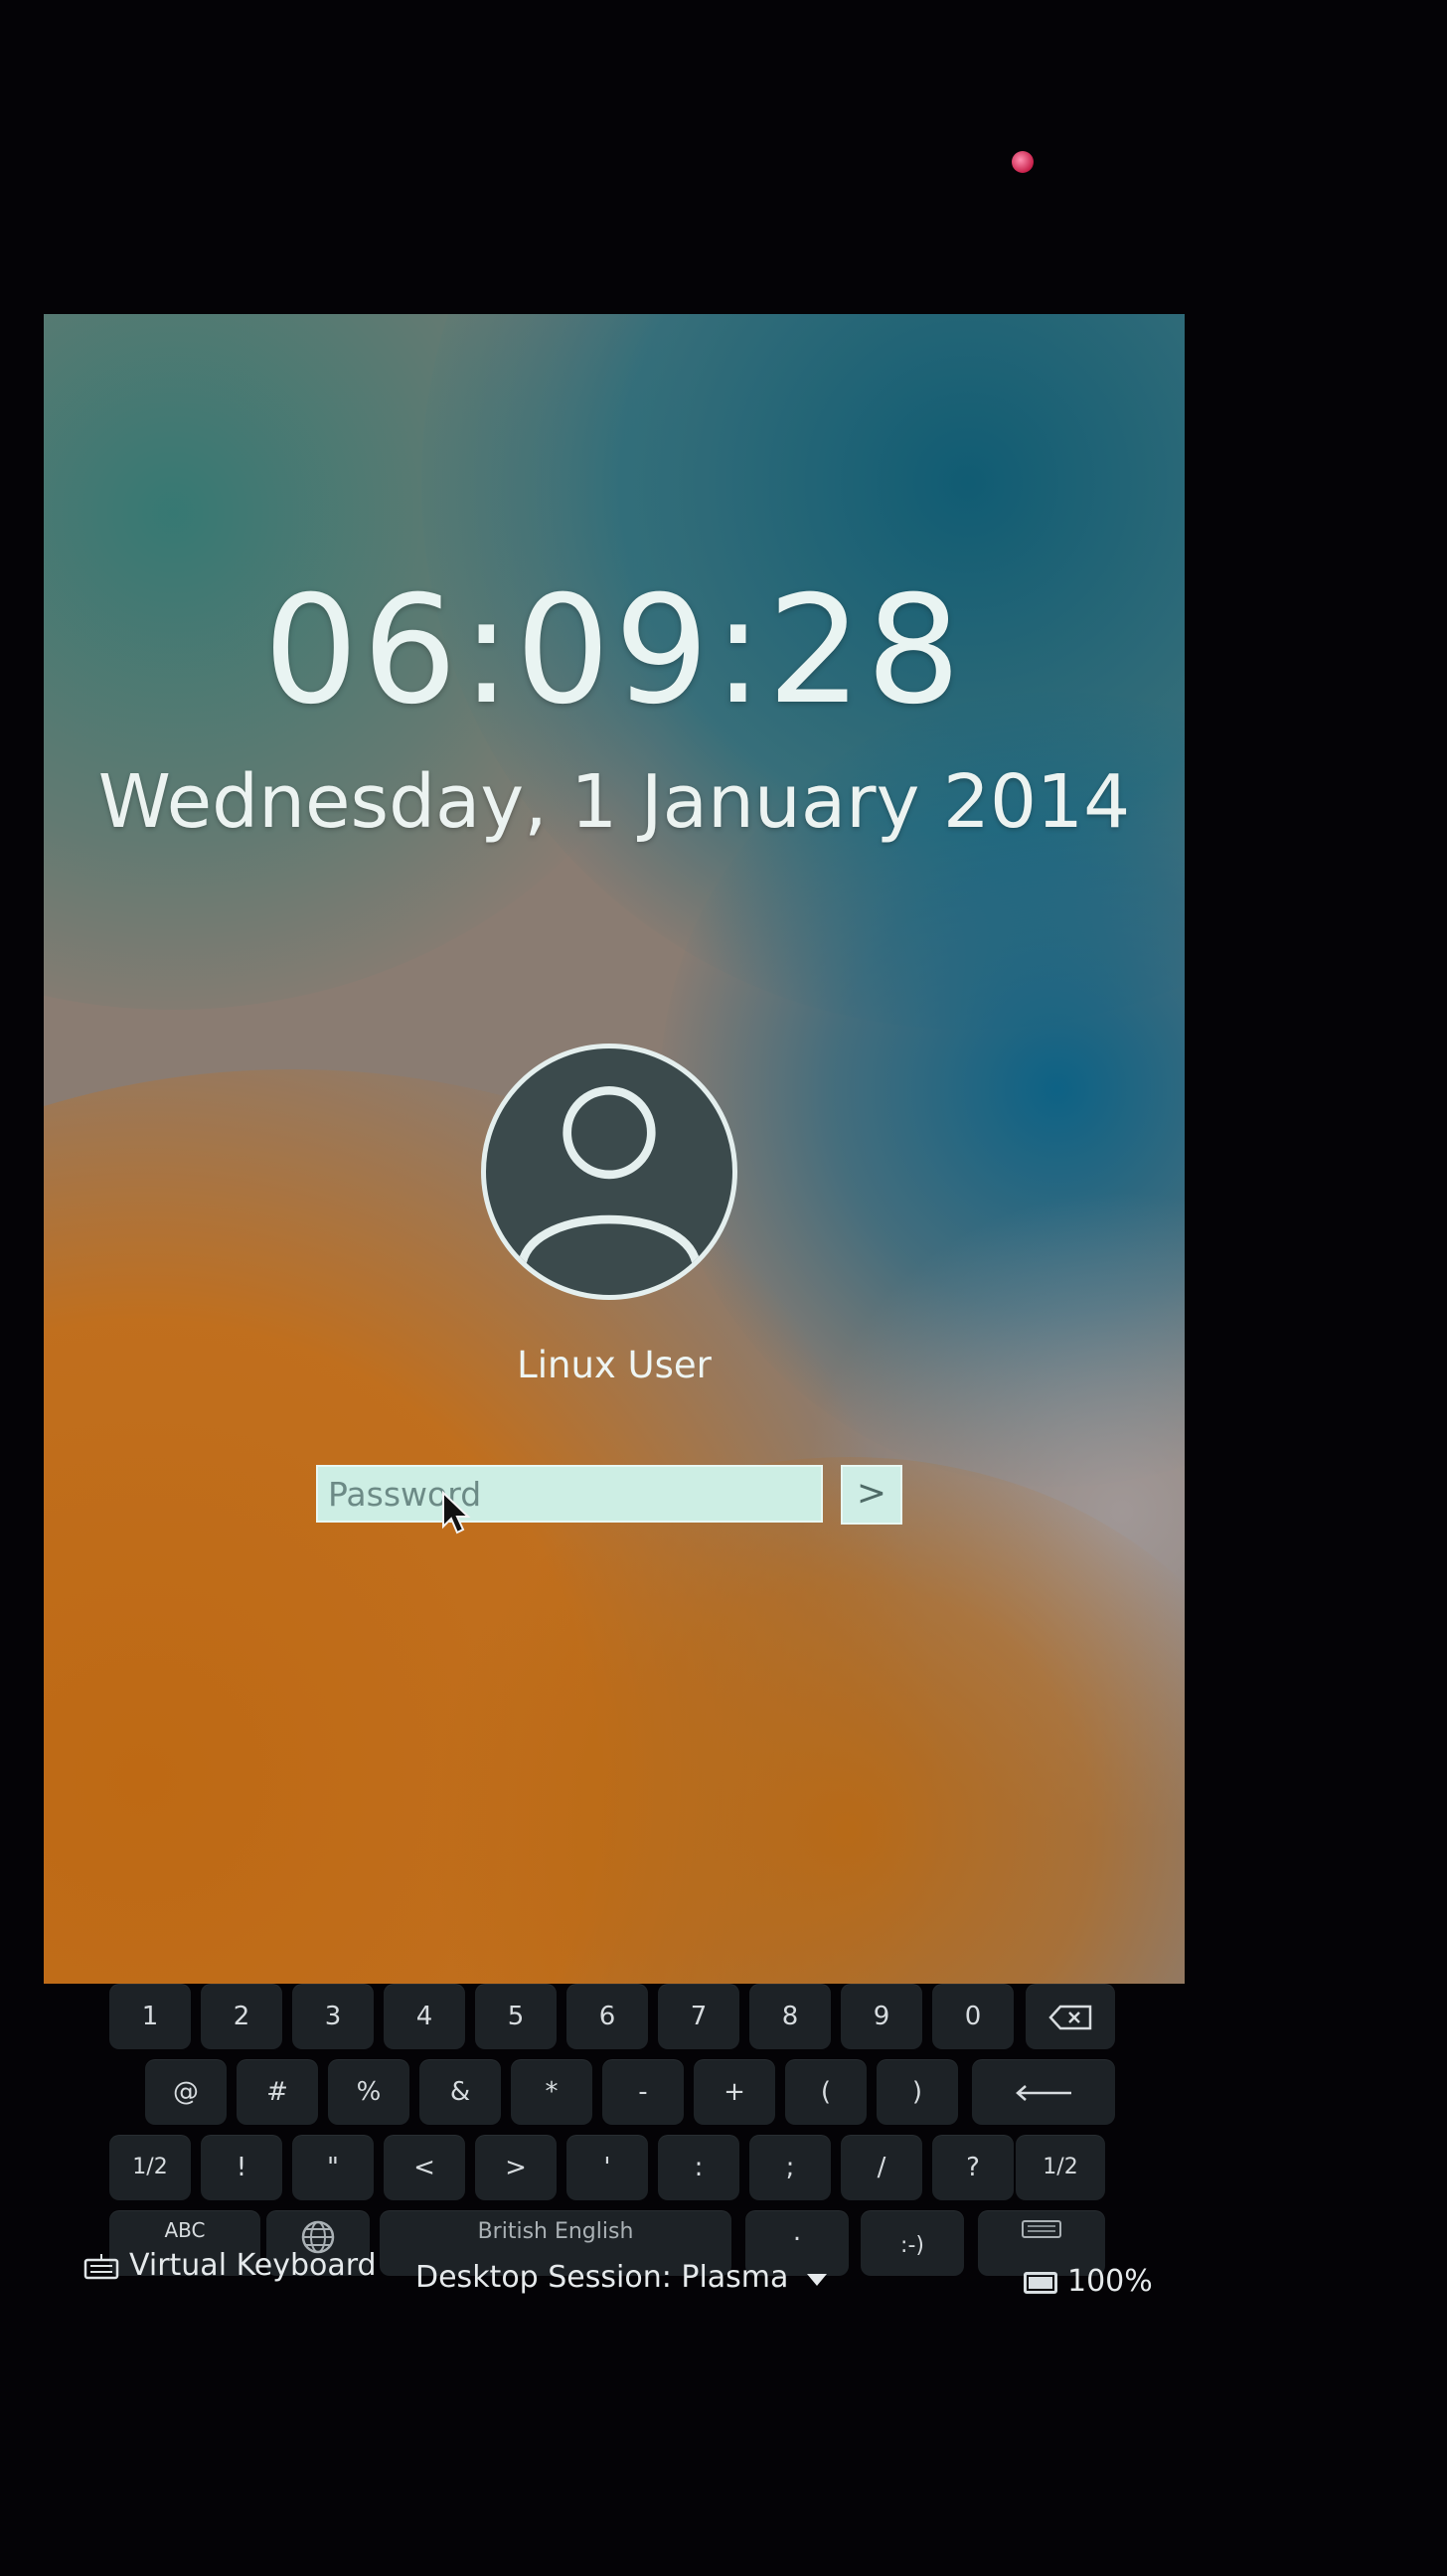 The width and height of the screenshot is (1447, 2576). I want to click on key: ", so click(333, 2167).